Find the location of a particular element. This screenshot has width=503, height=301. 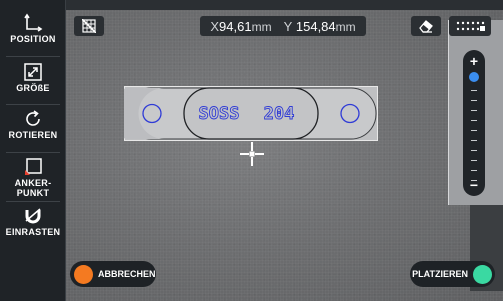

eraser-button is located at coordinates (426, 26).